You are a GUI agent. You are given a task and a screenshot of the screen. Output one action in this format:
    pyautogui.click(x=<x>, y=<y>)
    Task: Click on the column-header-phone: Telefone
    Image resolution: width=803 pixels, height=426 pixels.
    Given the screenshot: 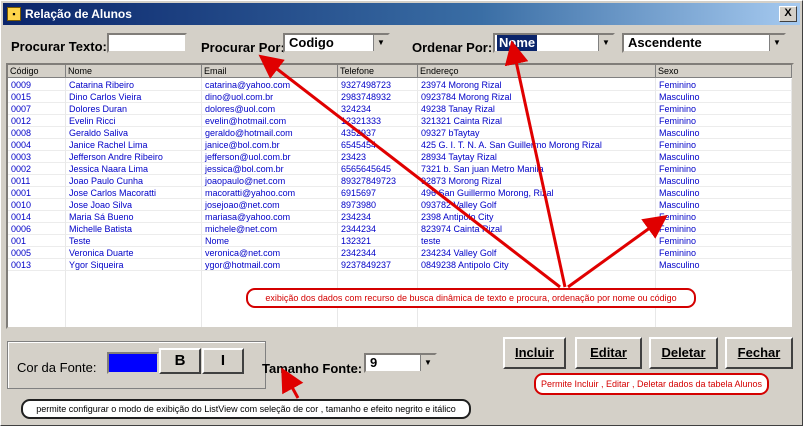 What is the action you would take?
    pyautogui.click(x=378, y=71)
    